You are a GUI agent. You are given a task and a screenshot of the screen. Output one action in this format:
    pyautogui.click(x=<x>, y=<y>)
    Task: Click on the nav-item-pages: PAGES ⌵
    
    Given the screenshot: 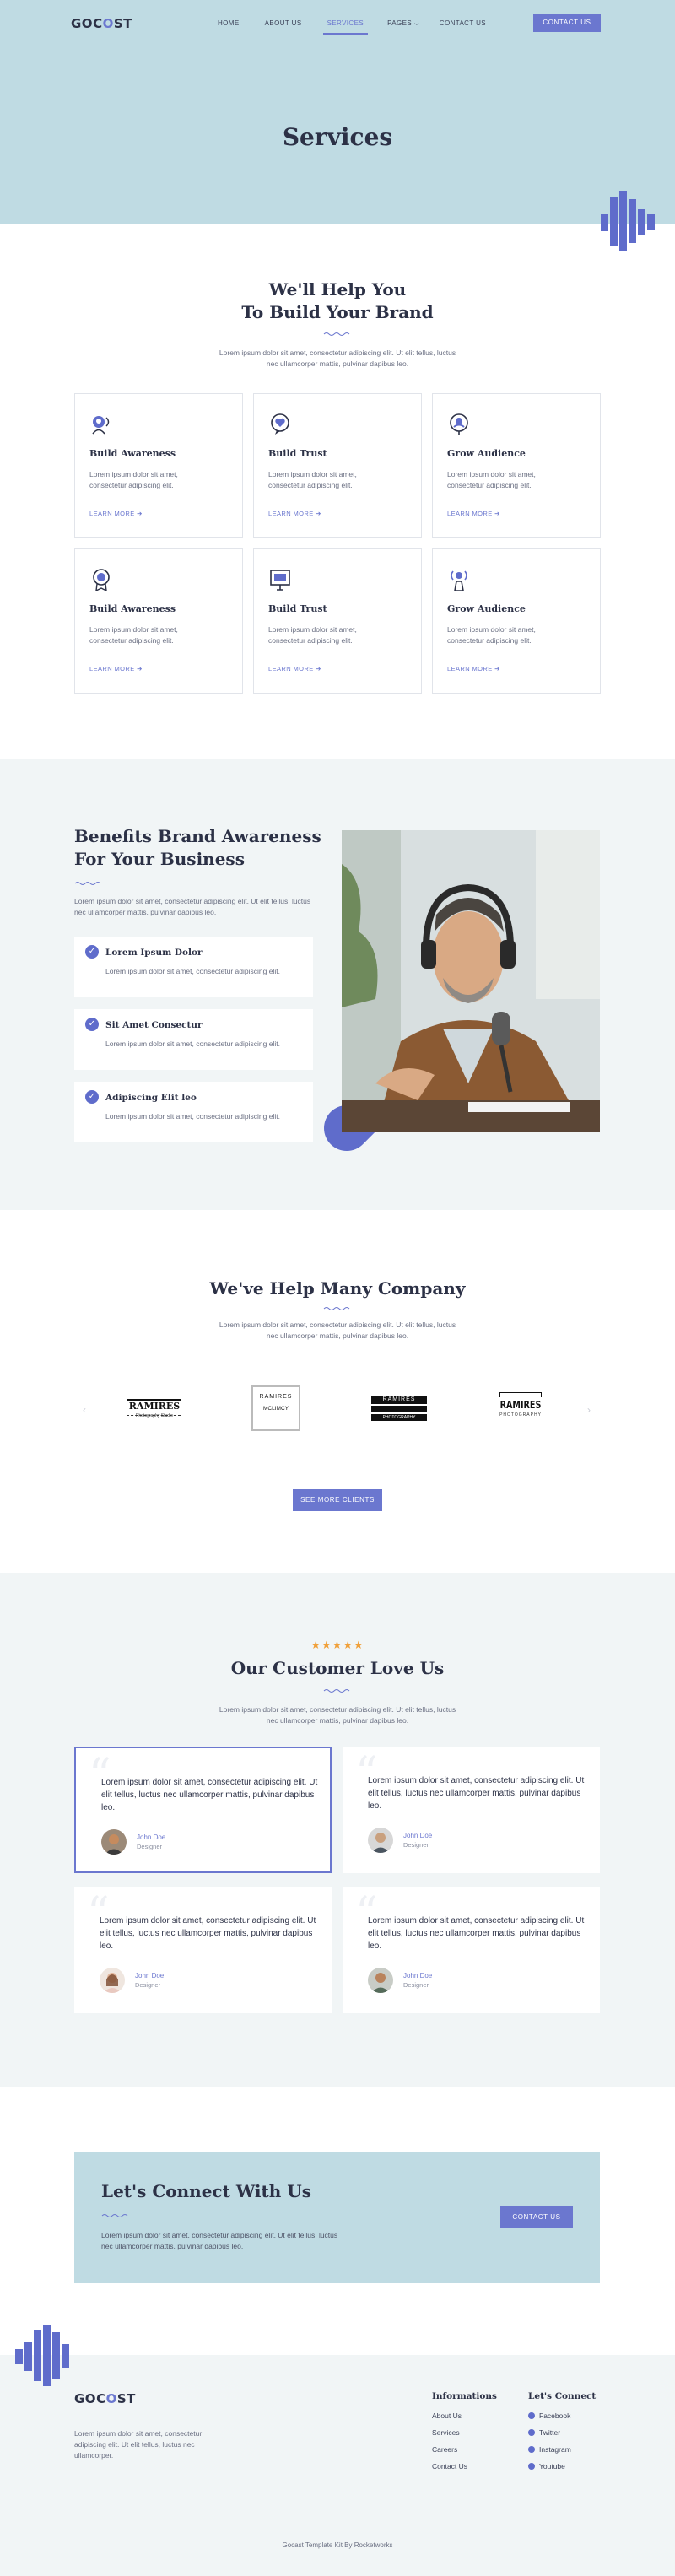 What is the action you would take?
    pyautogui.click(x=403, y=23)
    